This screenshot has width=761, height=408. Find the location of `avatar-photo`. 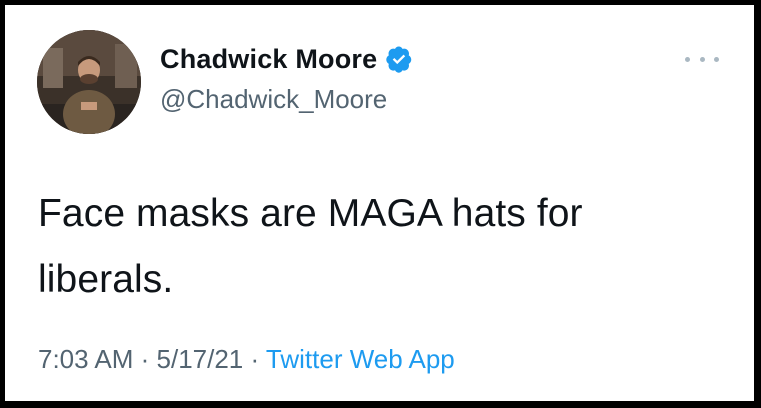

avatar-photo is located at coordinates (89, 82).